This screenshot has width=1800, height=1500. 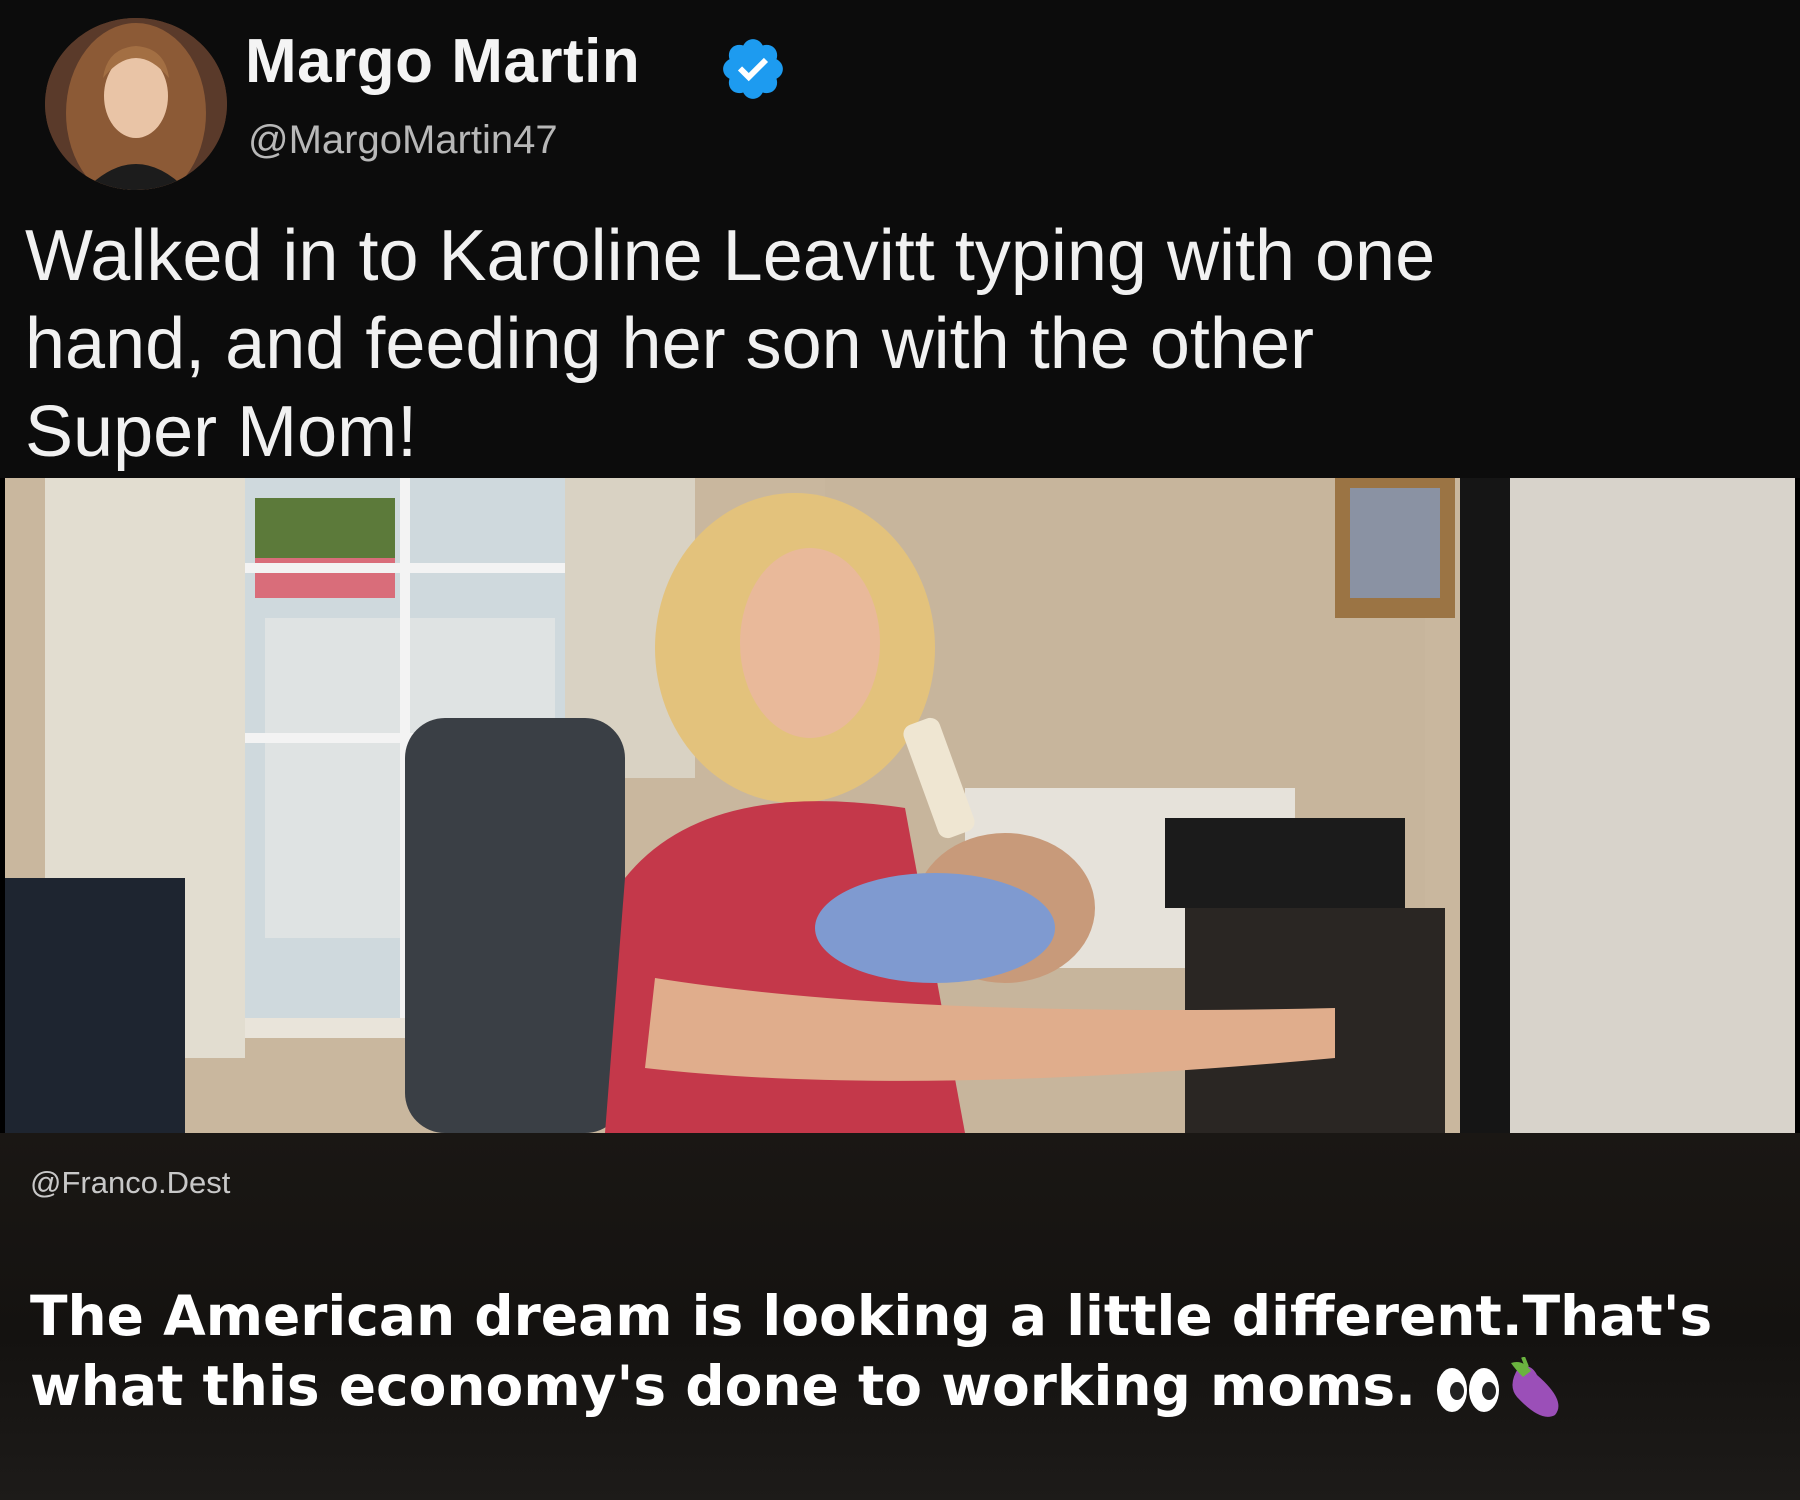 I want to click on credit-handle: @Franco.Dest, so click(x=130, y=1183).